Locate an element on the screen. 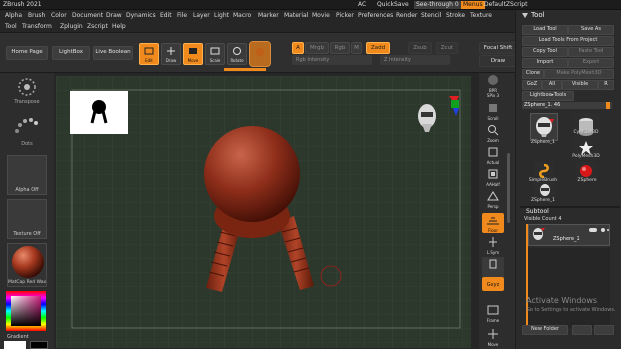  z-intensity-slider: Z Intensity is located at coordinates (415, 60).